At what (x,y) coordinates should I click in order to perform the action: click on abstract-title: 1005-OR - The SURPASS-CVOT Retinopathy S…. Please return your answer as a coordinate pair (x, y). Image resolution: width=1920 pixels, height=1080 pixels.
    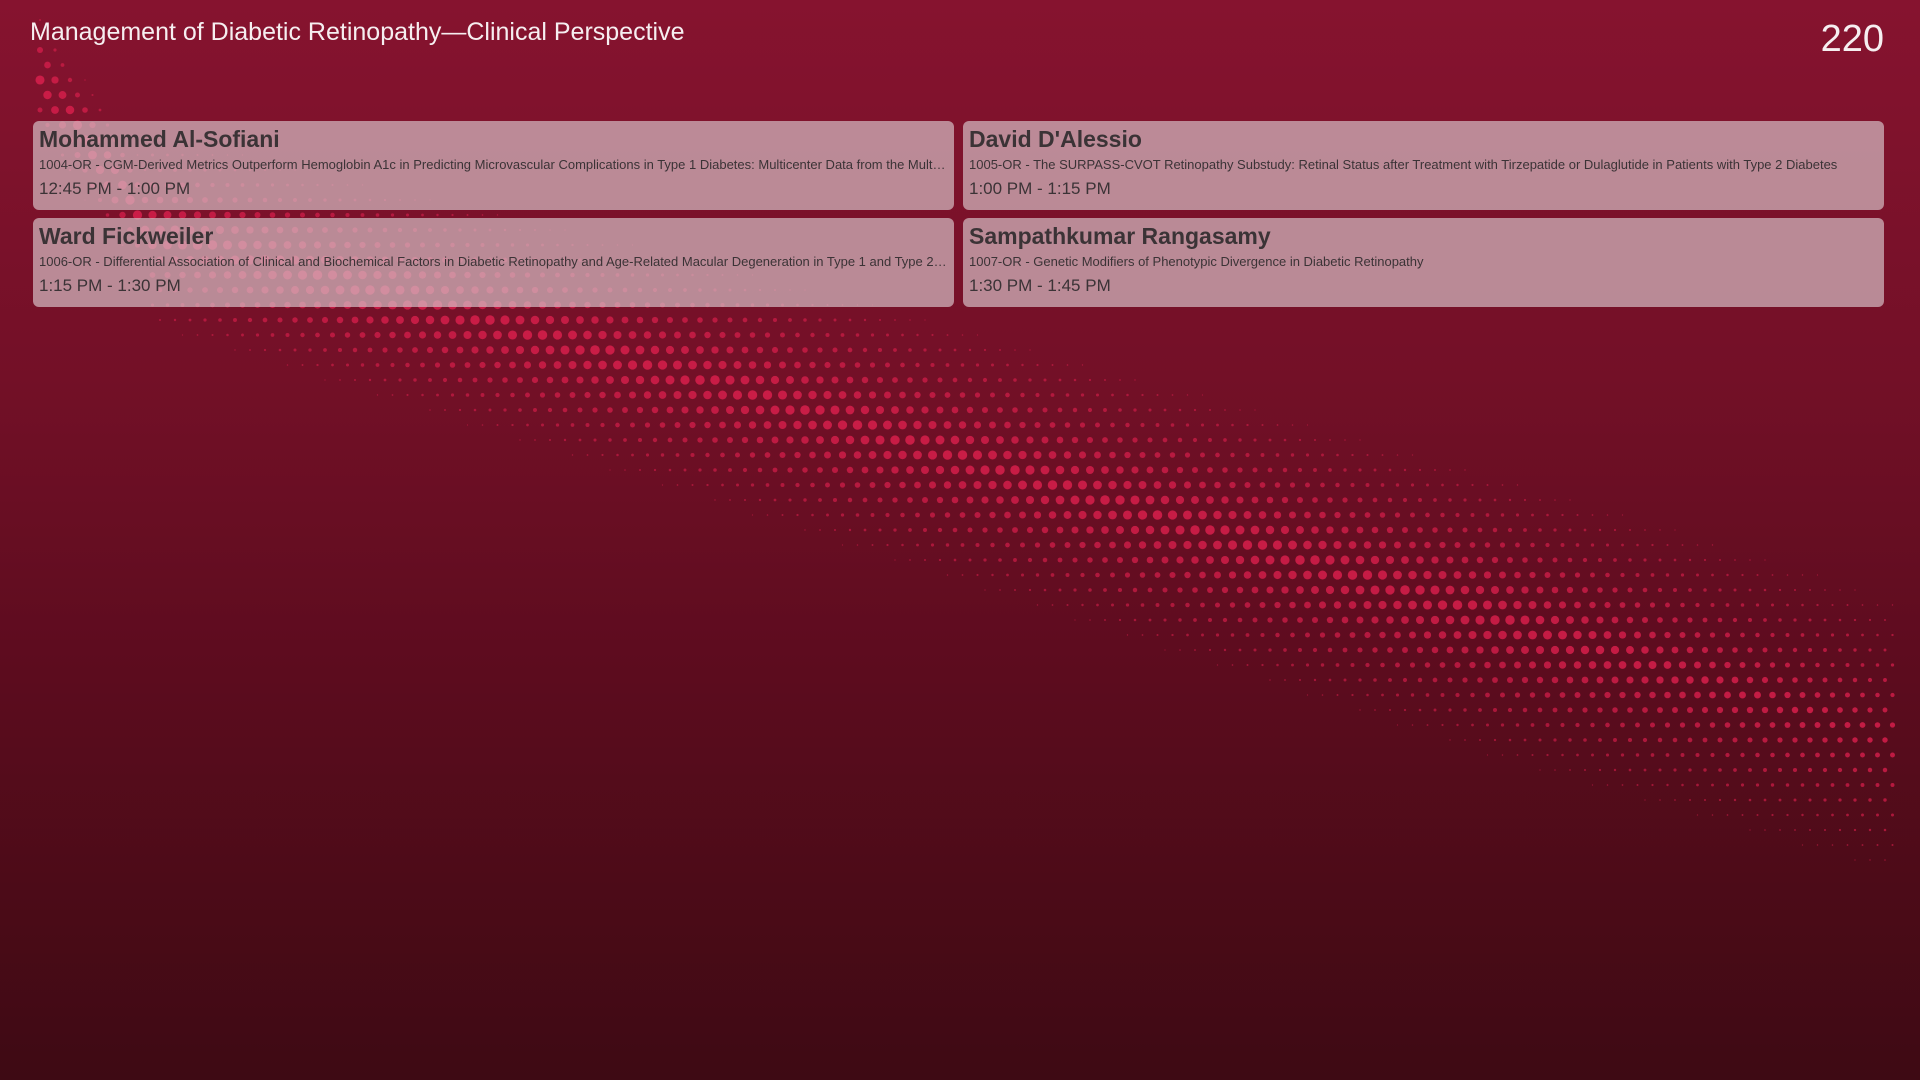
    Looking at the image, I should click on (1403, 164).